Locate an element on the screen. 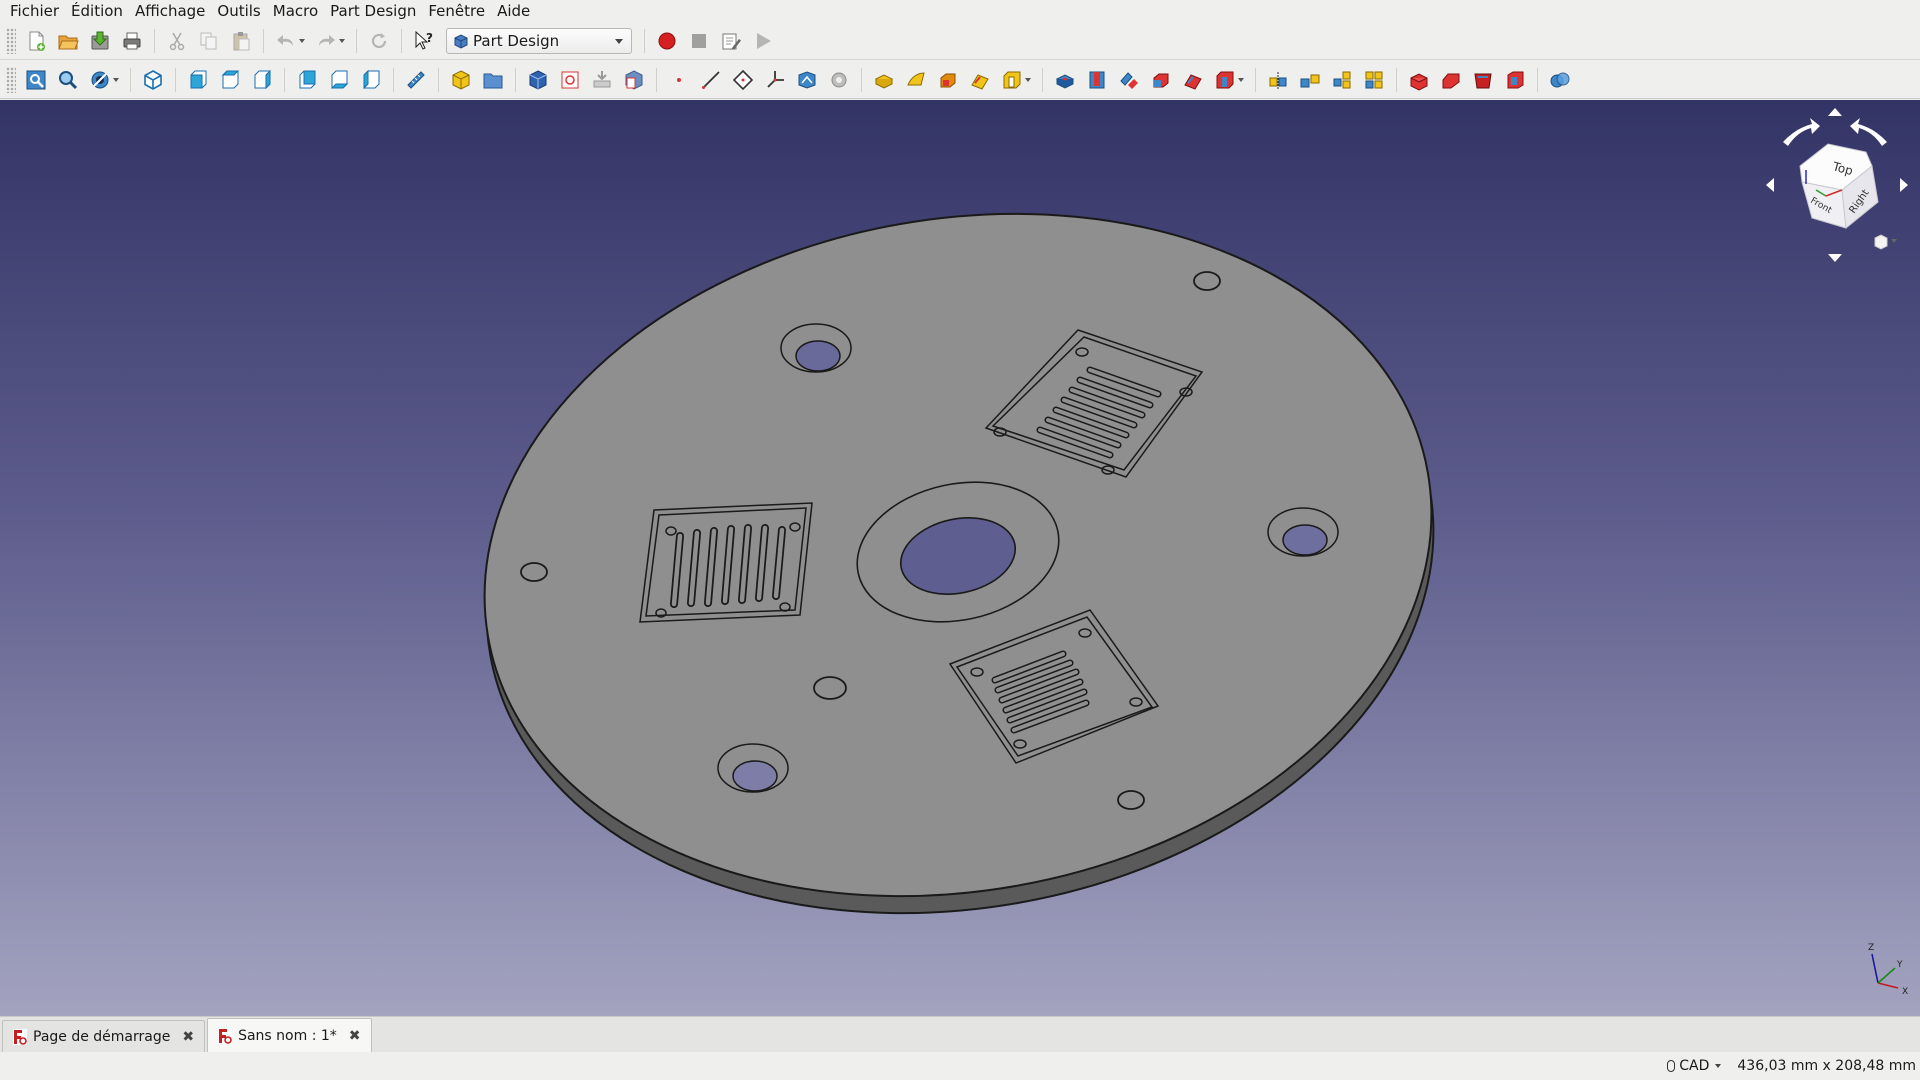  redo-button is located at coordinates (326, 41).